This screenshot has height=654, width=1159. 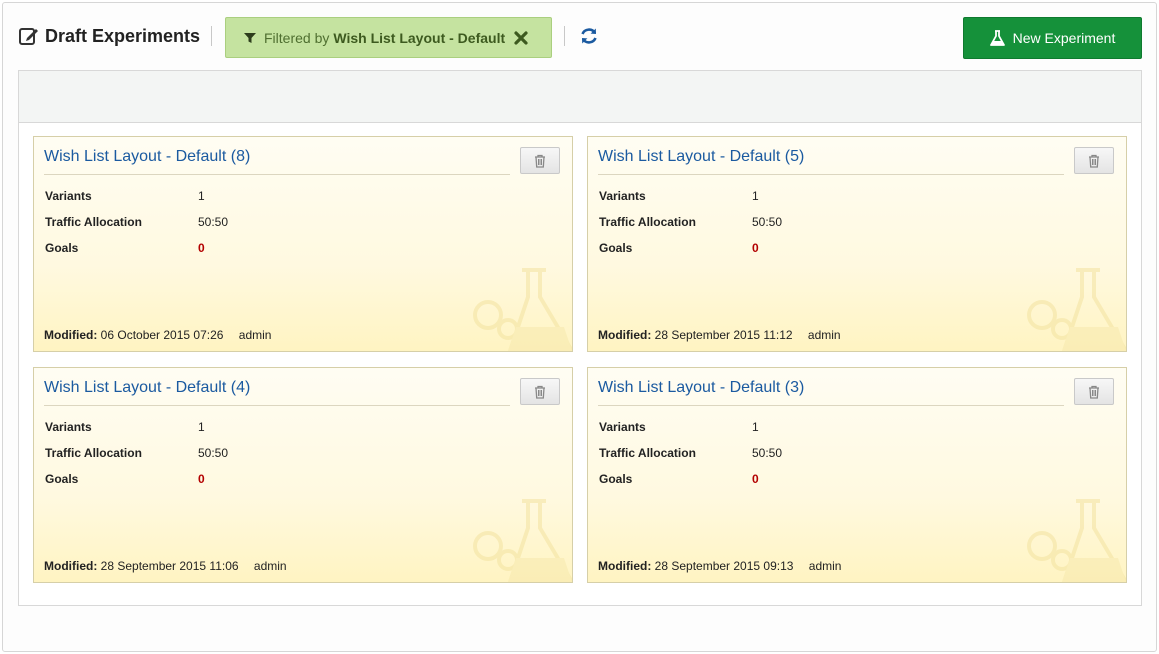 I want to click on filter-chip: Filtered by Wish List Layout - Default, so click(x=388, y=37).